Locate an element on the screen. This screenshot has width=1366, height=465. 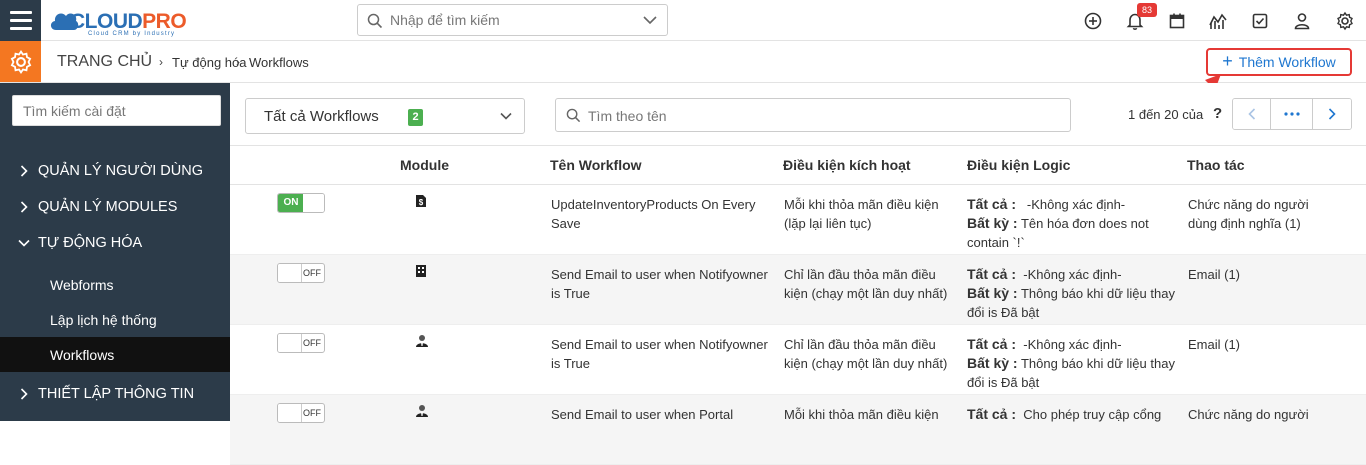
sidebar-item-info-settings: THIẾT LẬP THÔNG TIN is located at coordinates (115, 393).